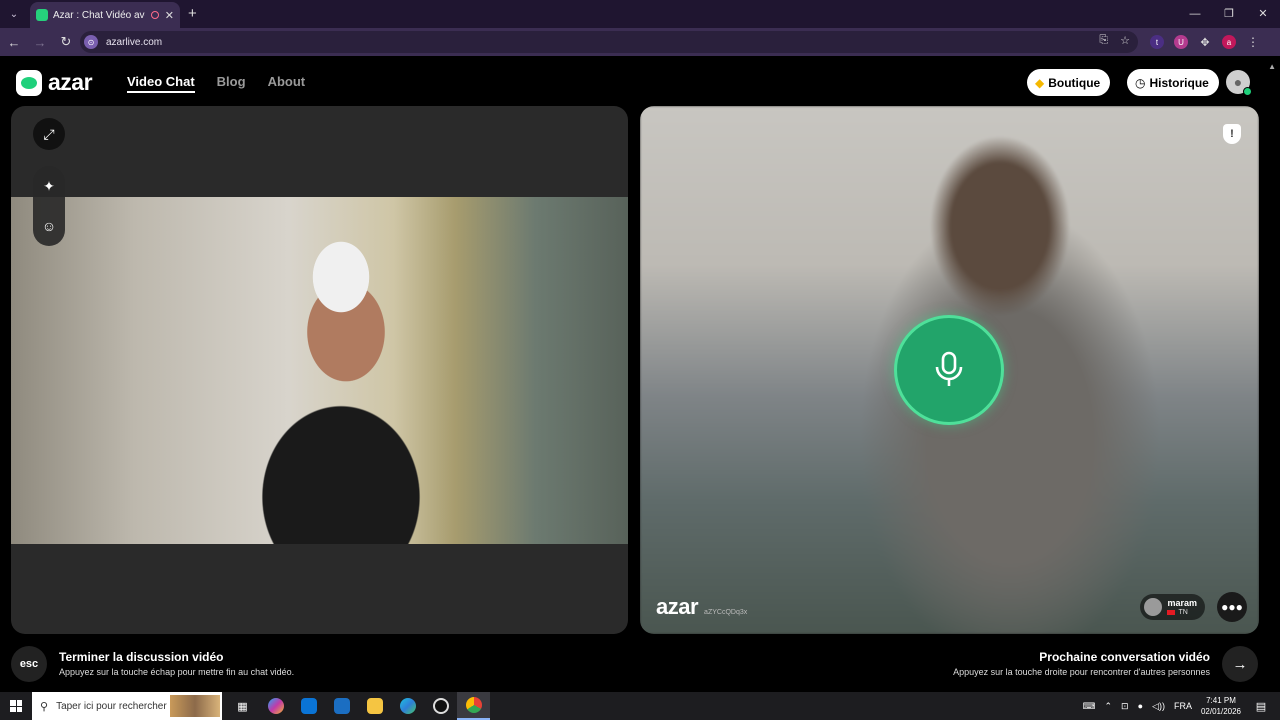 This screenshot has width=1280, height=720. I want to click on restore-button: ❐, so click(1229, 14).